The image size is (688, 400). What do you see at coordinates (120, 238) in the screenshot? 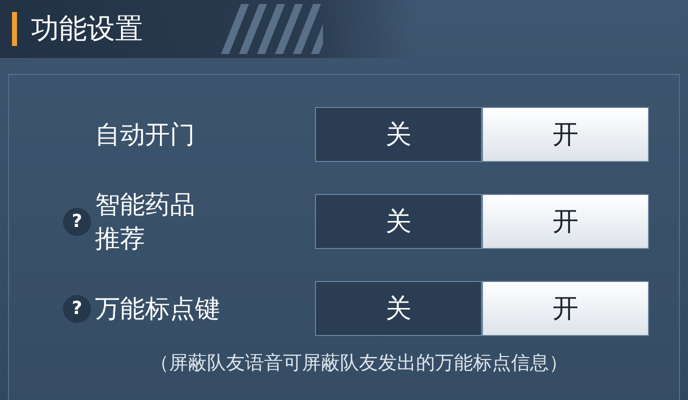
I see `setting-label: 推荐` at bounding box center [120, 238].